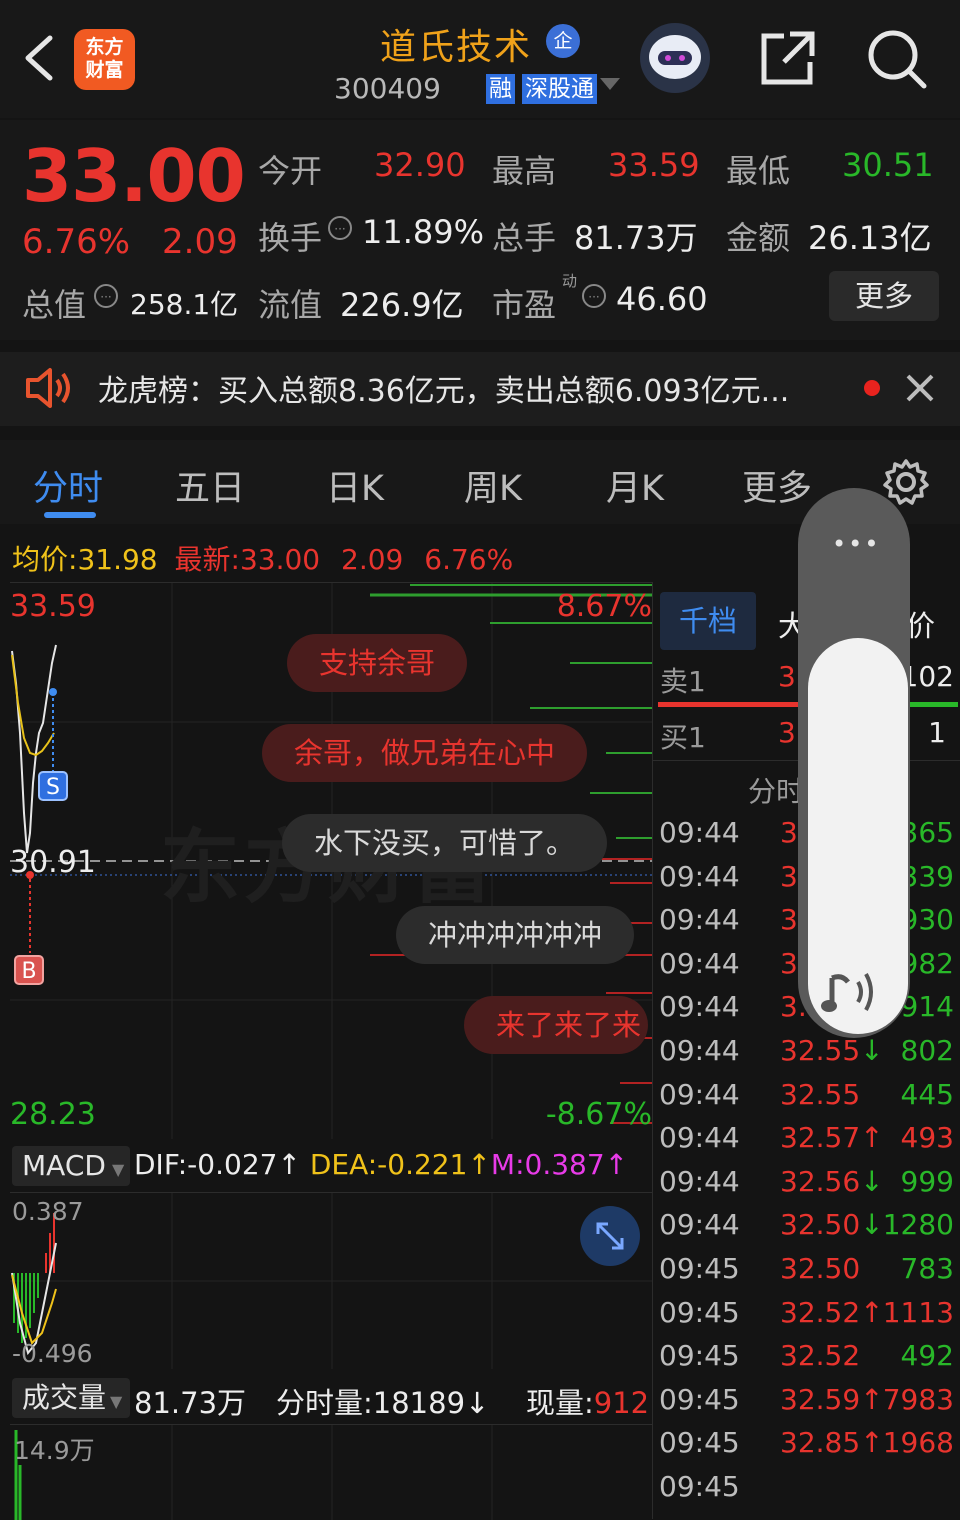 The image size is (960, 1520). Describe the element at coordinates (683, 681) in the screenshot. I see `sell1-label: 卖1` at that location.